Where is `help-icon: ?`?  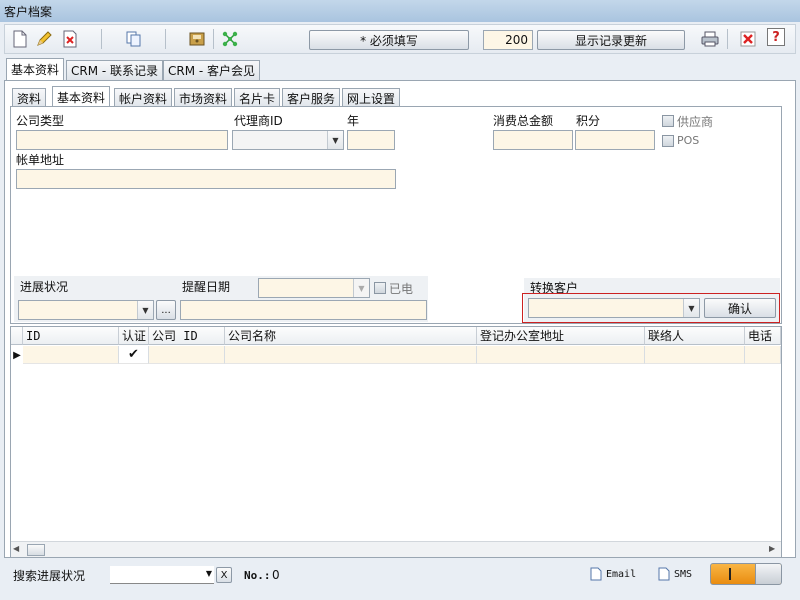
help-icon: ? is located at coordinates (776, 37).